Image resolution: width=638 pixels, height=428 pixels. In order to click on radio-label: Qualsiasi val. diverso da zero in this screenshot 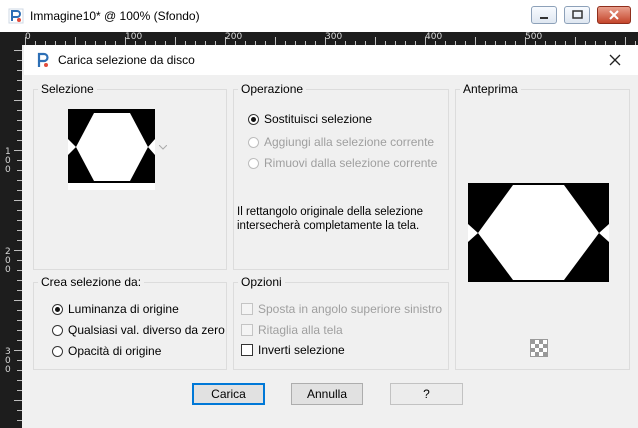, I will do `click(146, 330)`.